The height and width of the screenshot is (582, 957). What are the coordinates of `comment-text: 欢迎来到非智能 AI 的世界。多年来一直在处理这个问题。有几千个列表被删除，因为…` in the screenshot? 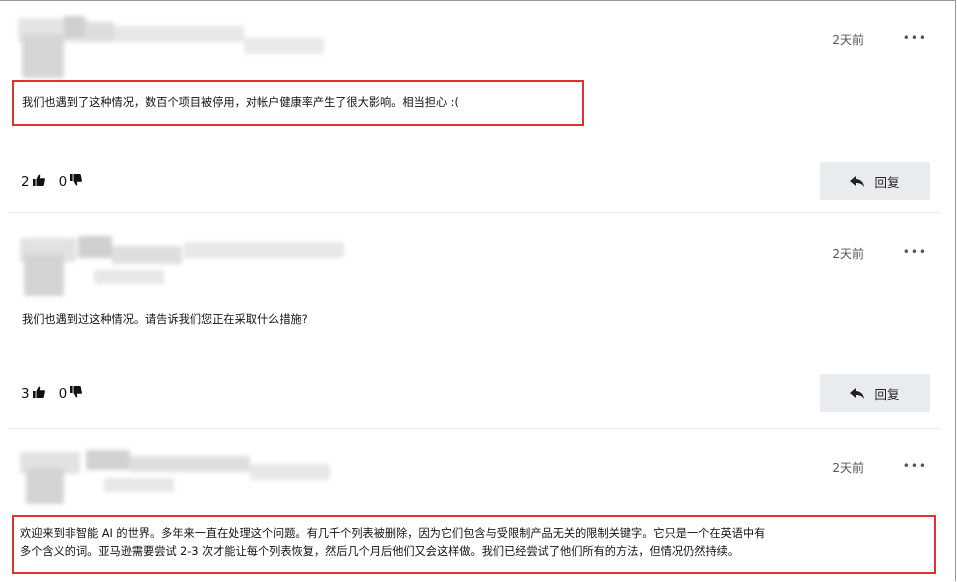 It's located at (392, 543).